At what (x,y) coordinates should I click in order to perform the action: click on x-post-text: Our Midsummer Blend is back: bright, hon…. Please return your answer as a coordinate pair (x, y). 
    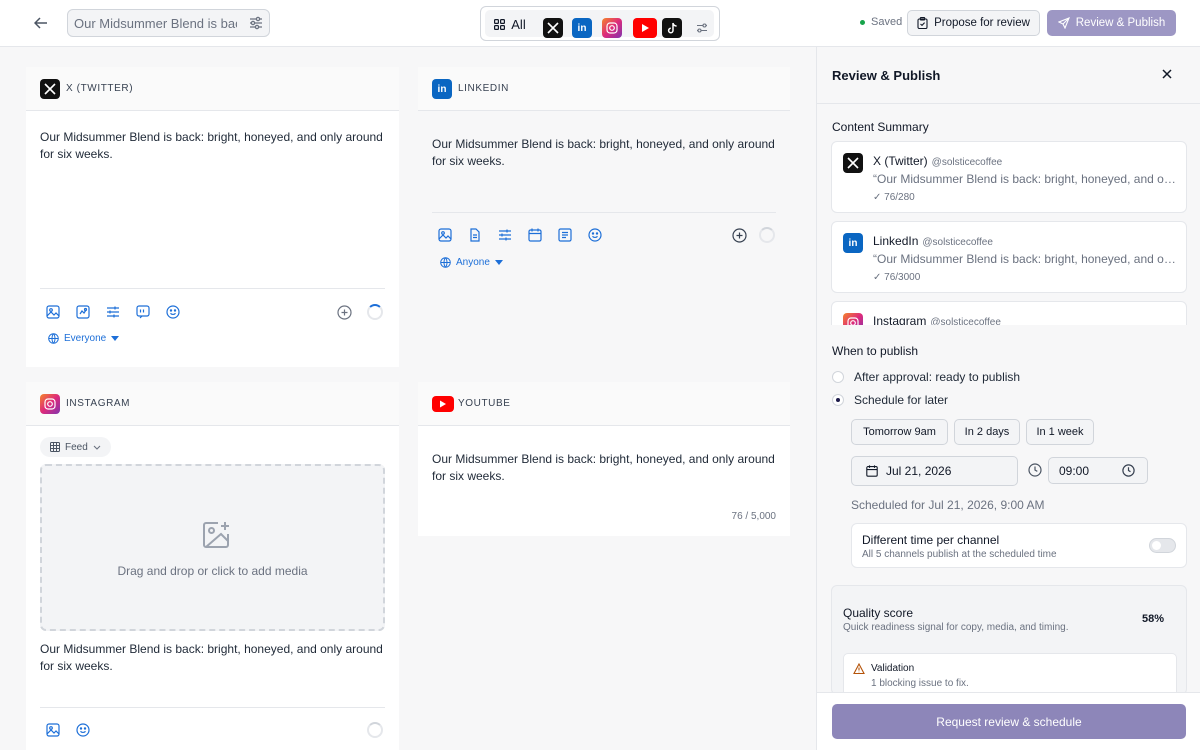
    Looking at the image, I should click on (214, 146).